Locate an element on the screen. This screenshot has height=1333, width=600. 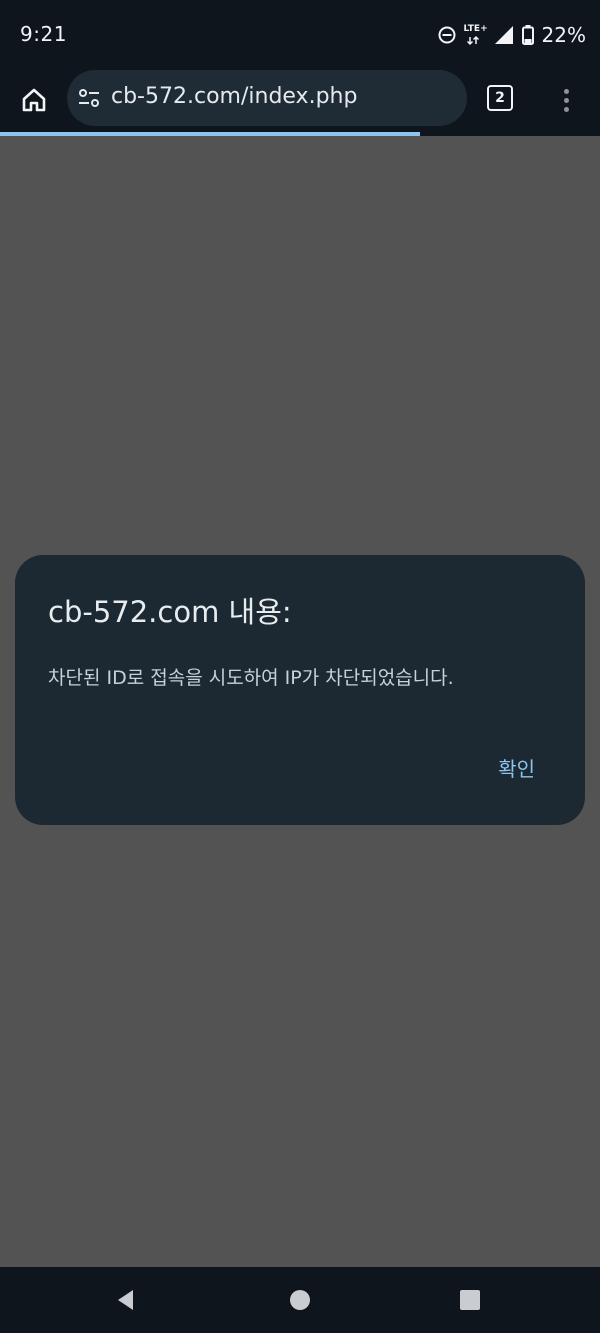
back-icon is located at coordinates (125, 1300).